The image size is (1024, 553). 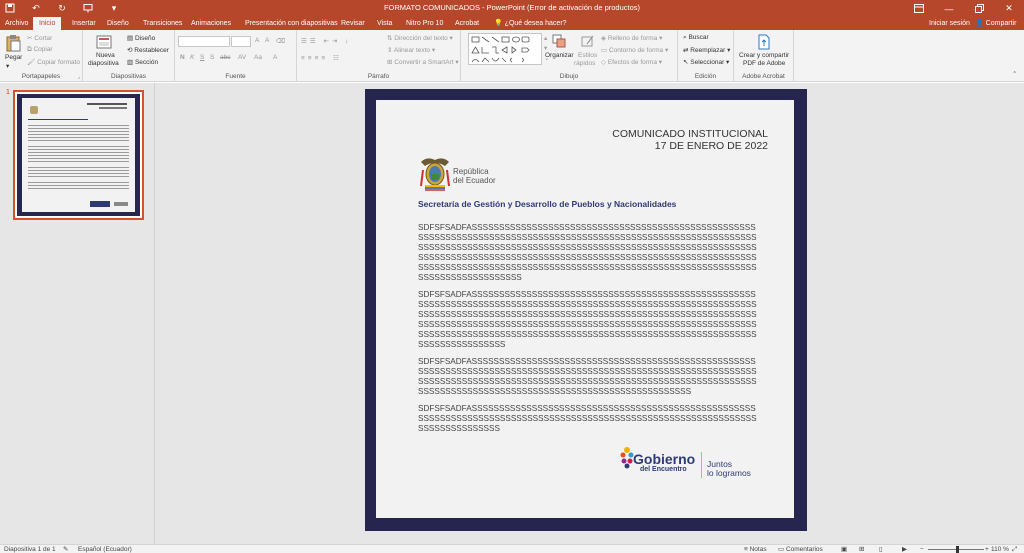 What do you see at coordinates (424, 23) in the screenshot?
I see `tab-nitro: Nitro Pro 10` at bounding box center [424, 23].